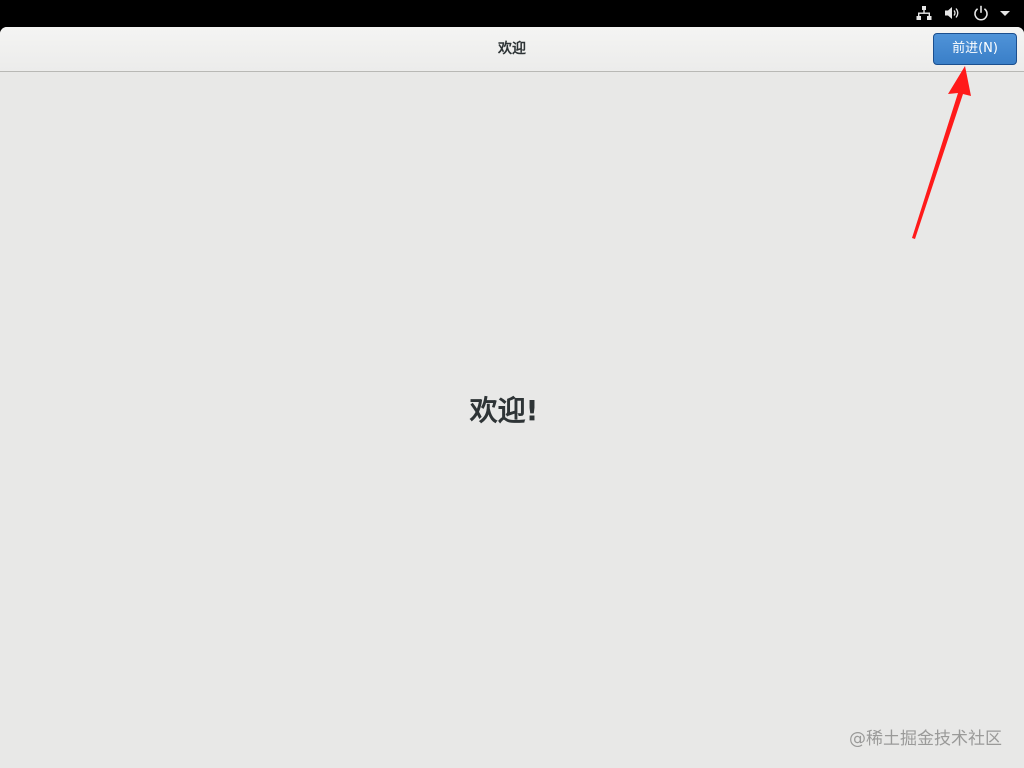  I want to click on top-bar, so click(512, 13).